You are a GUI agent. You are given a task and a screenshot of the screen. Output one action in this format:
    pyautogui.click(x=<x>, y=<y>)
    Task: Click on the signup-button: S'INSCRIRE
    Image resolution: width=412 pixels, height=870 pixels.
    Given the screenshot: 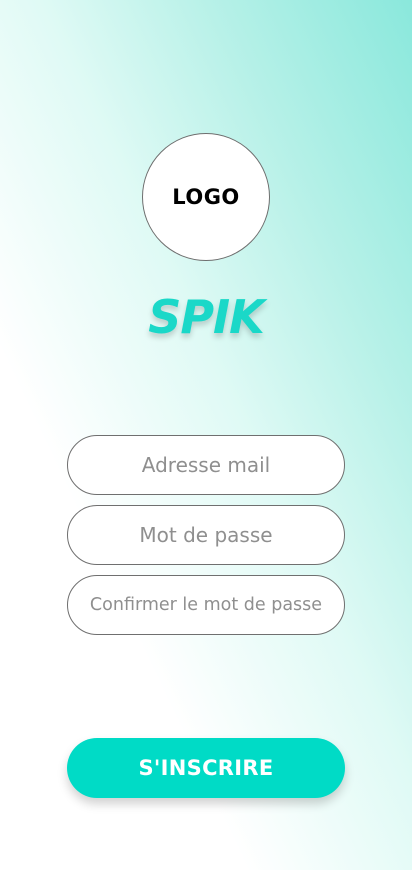 What is the action you would take?
    pyautogui.click(x=206, y=768)
    